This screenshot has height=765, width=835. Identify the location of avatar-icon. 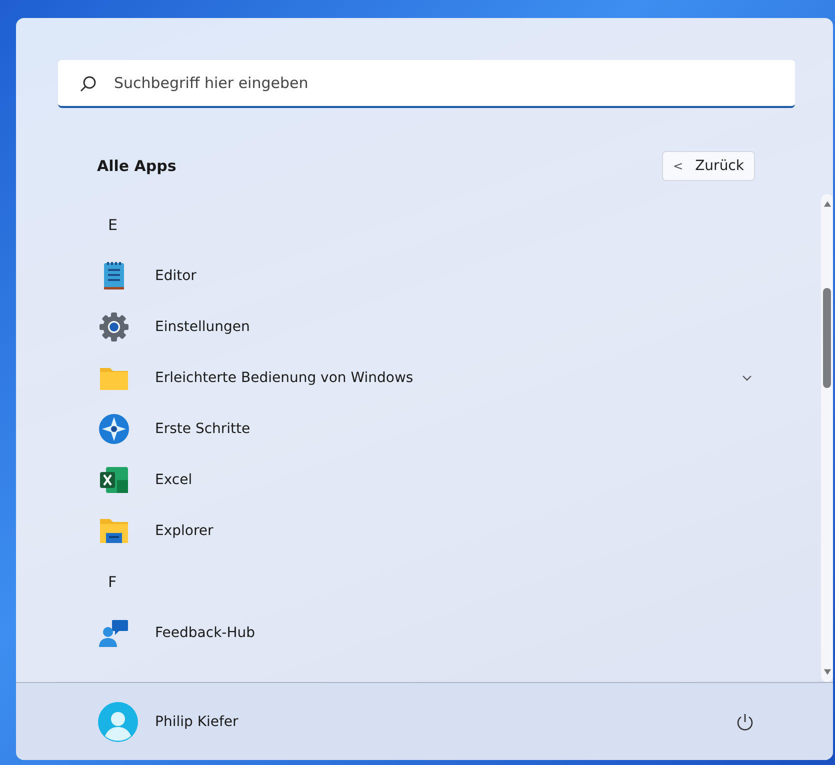
(118, 722).